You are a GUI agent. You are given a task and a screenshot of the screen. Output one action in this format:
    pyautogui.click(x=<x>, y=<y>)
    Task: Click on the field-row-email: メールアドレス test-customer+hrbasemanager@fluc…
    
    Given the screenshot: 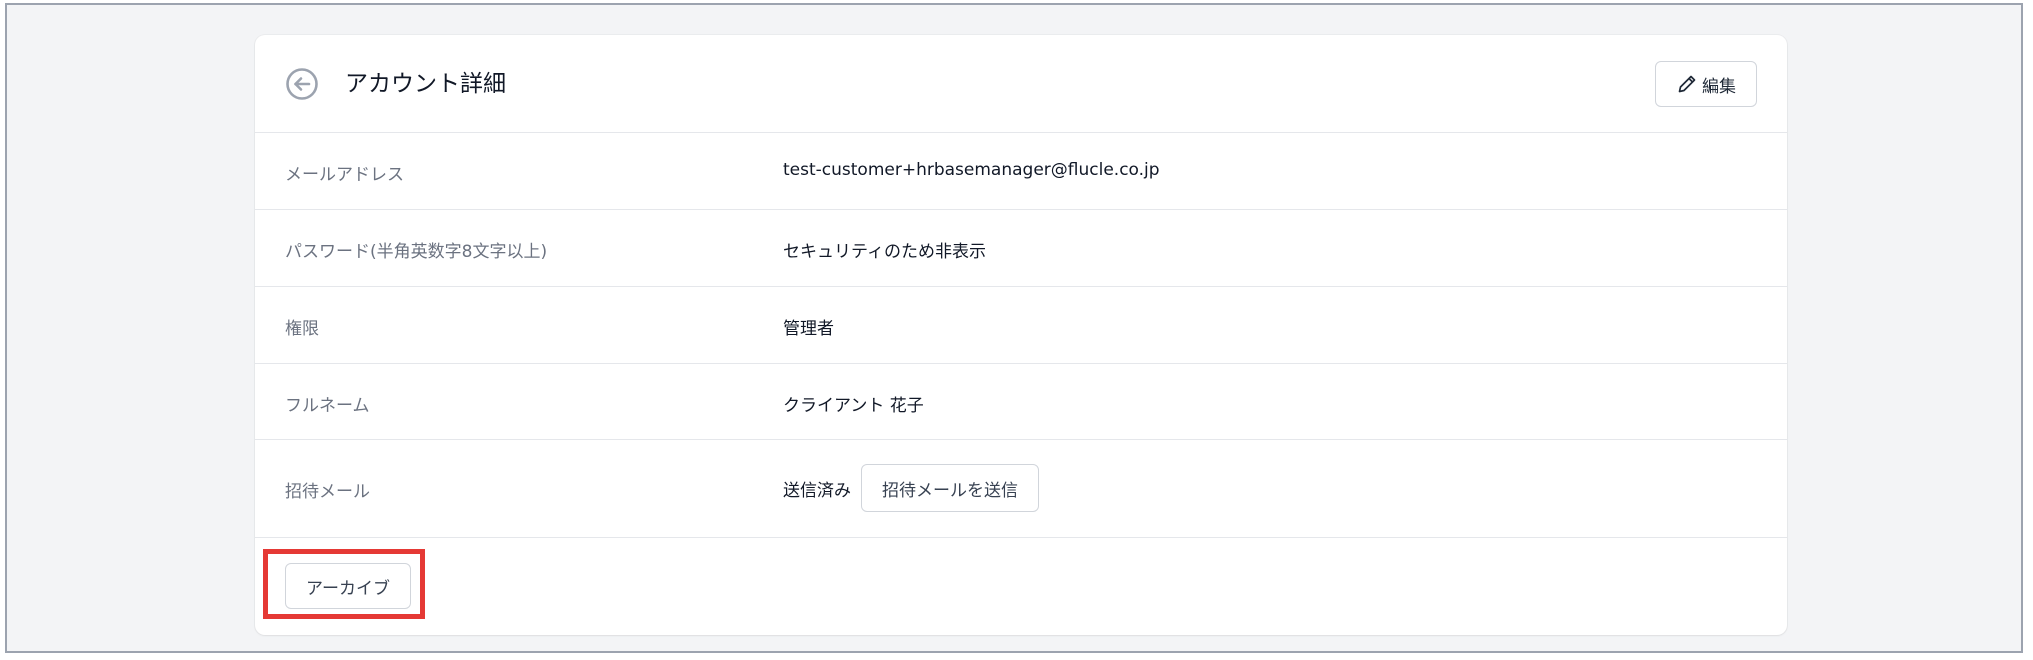 What is the action you would take?
    pyautogui.click(x=1021, y=171)
    